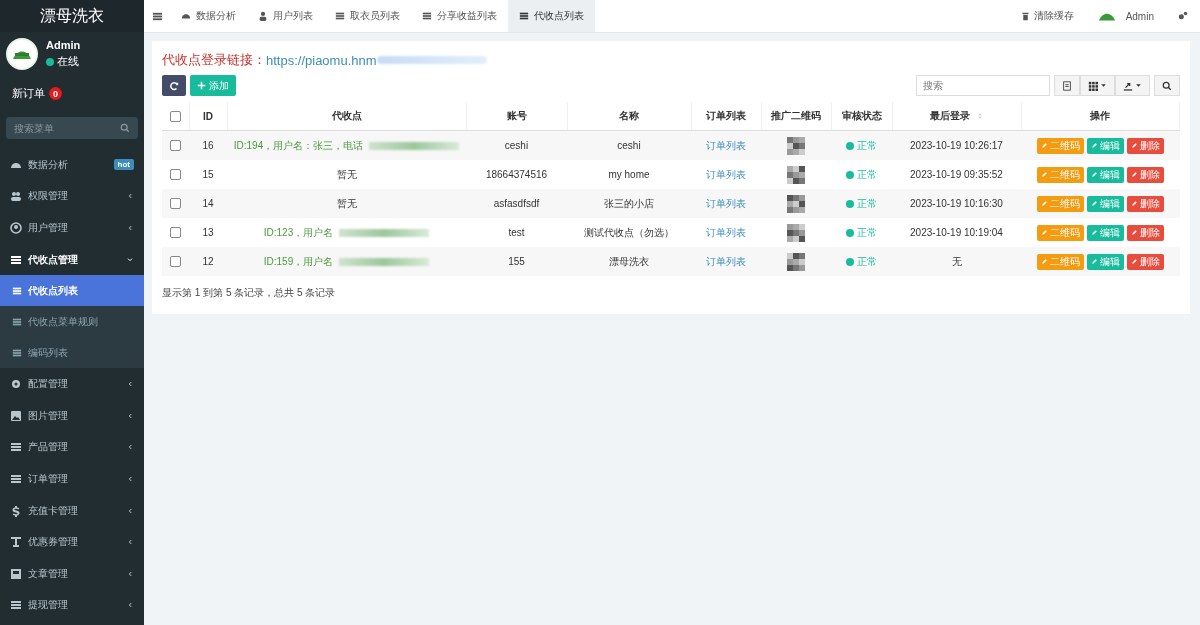 Image resolution: width=1200 pixels, height=625 pixels. What do you see at coordinates (213, 85) in the screenshot?
I see `add-button: 添加` at bounding box center [213, 85].